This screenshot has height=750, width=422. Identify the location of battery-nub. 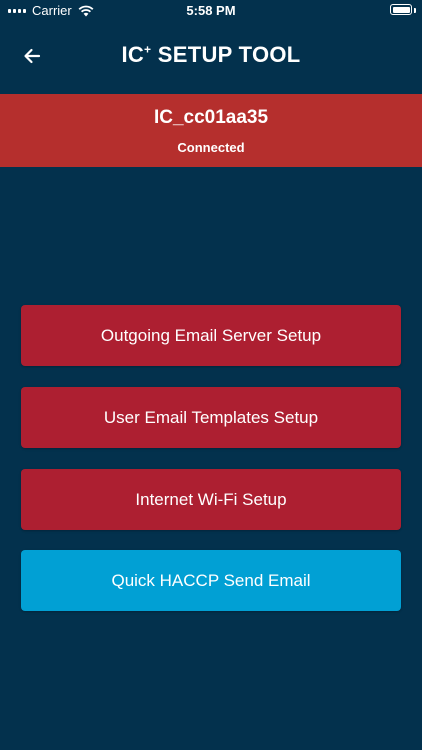
(415, 10).